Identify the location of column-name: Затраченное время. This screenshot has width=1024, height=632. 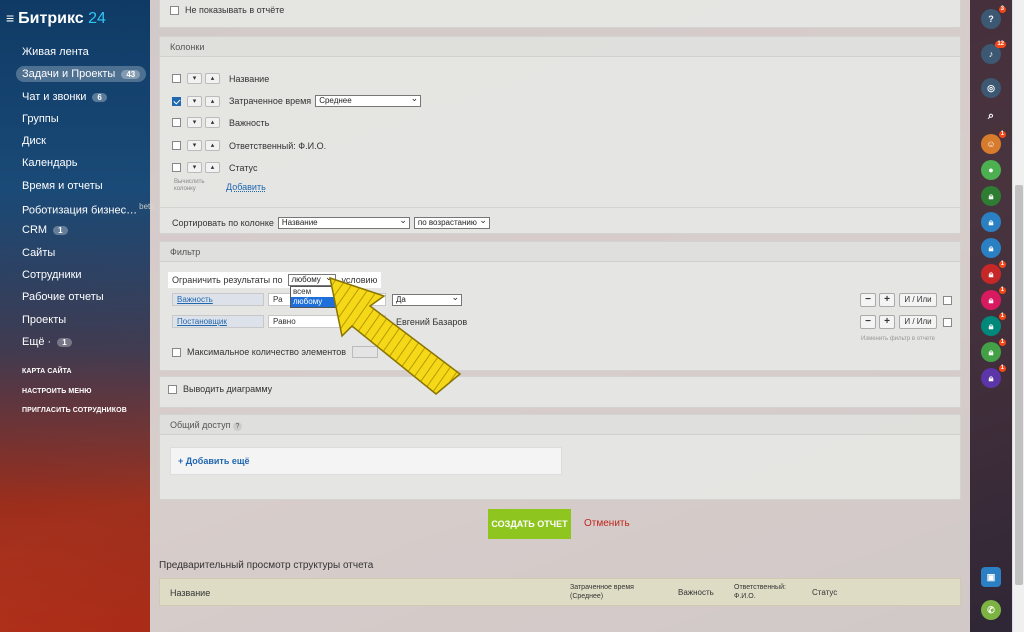
(270, 101).